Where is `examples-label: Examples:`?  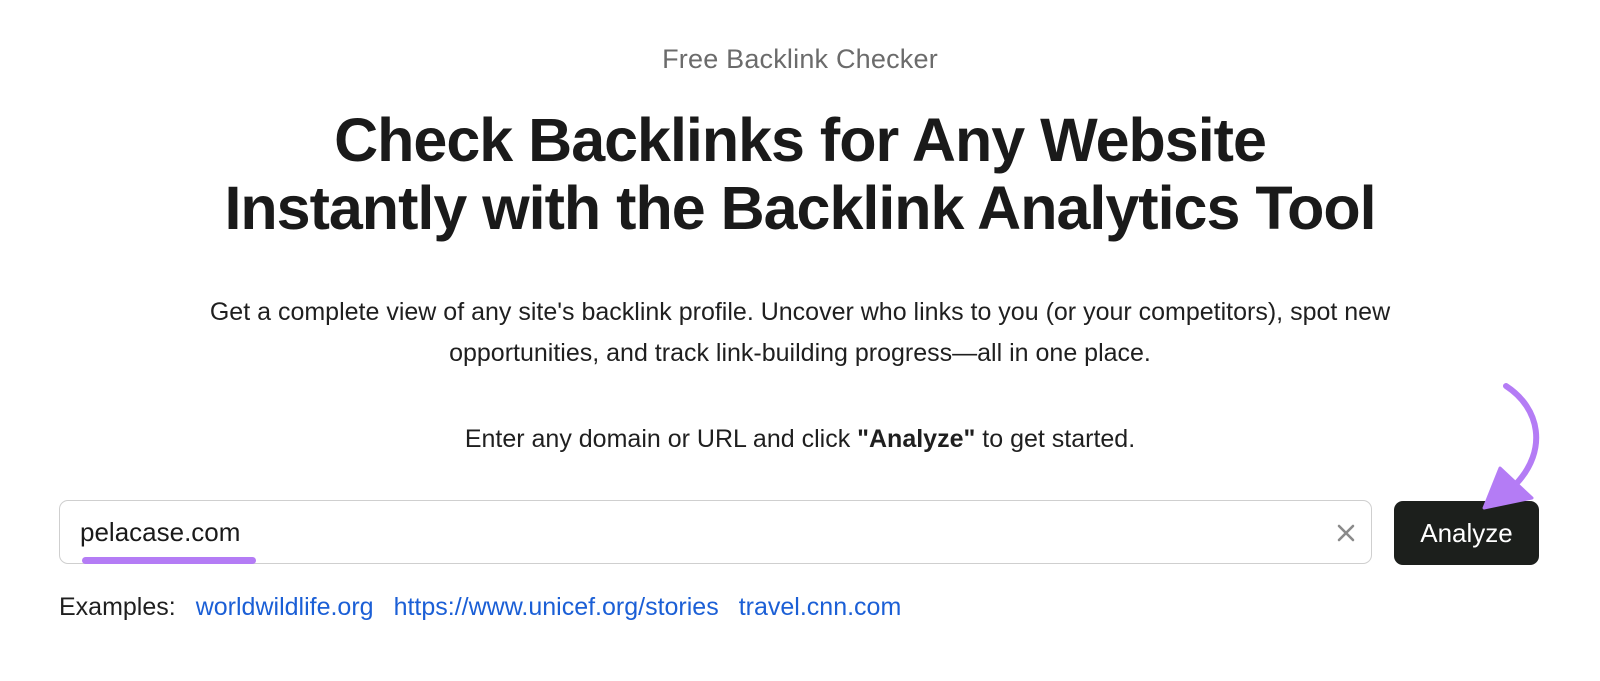 examples-label: Examples: is located at coordinates (117, 607).